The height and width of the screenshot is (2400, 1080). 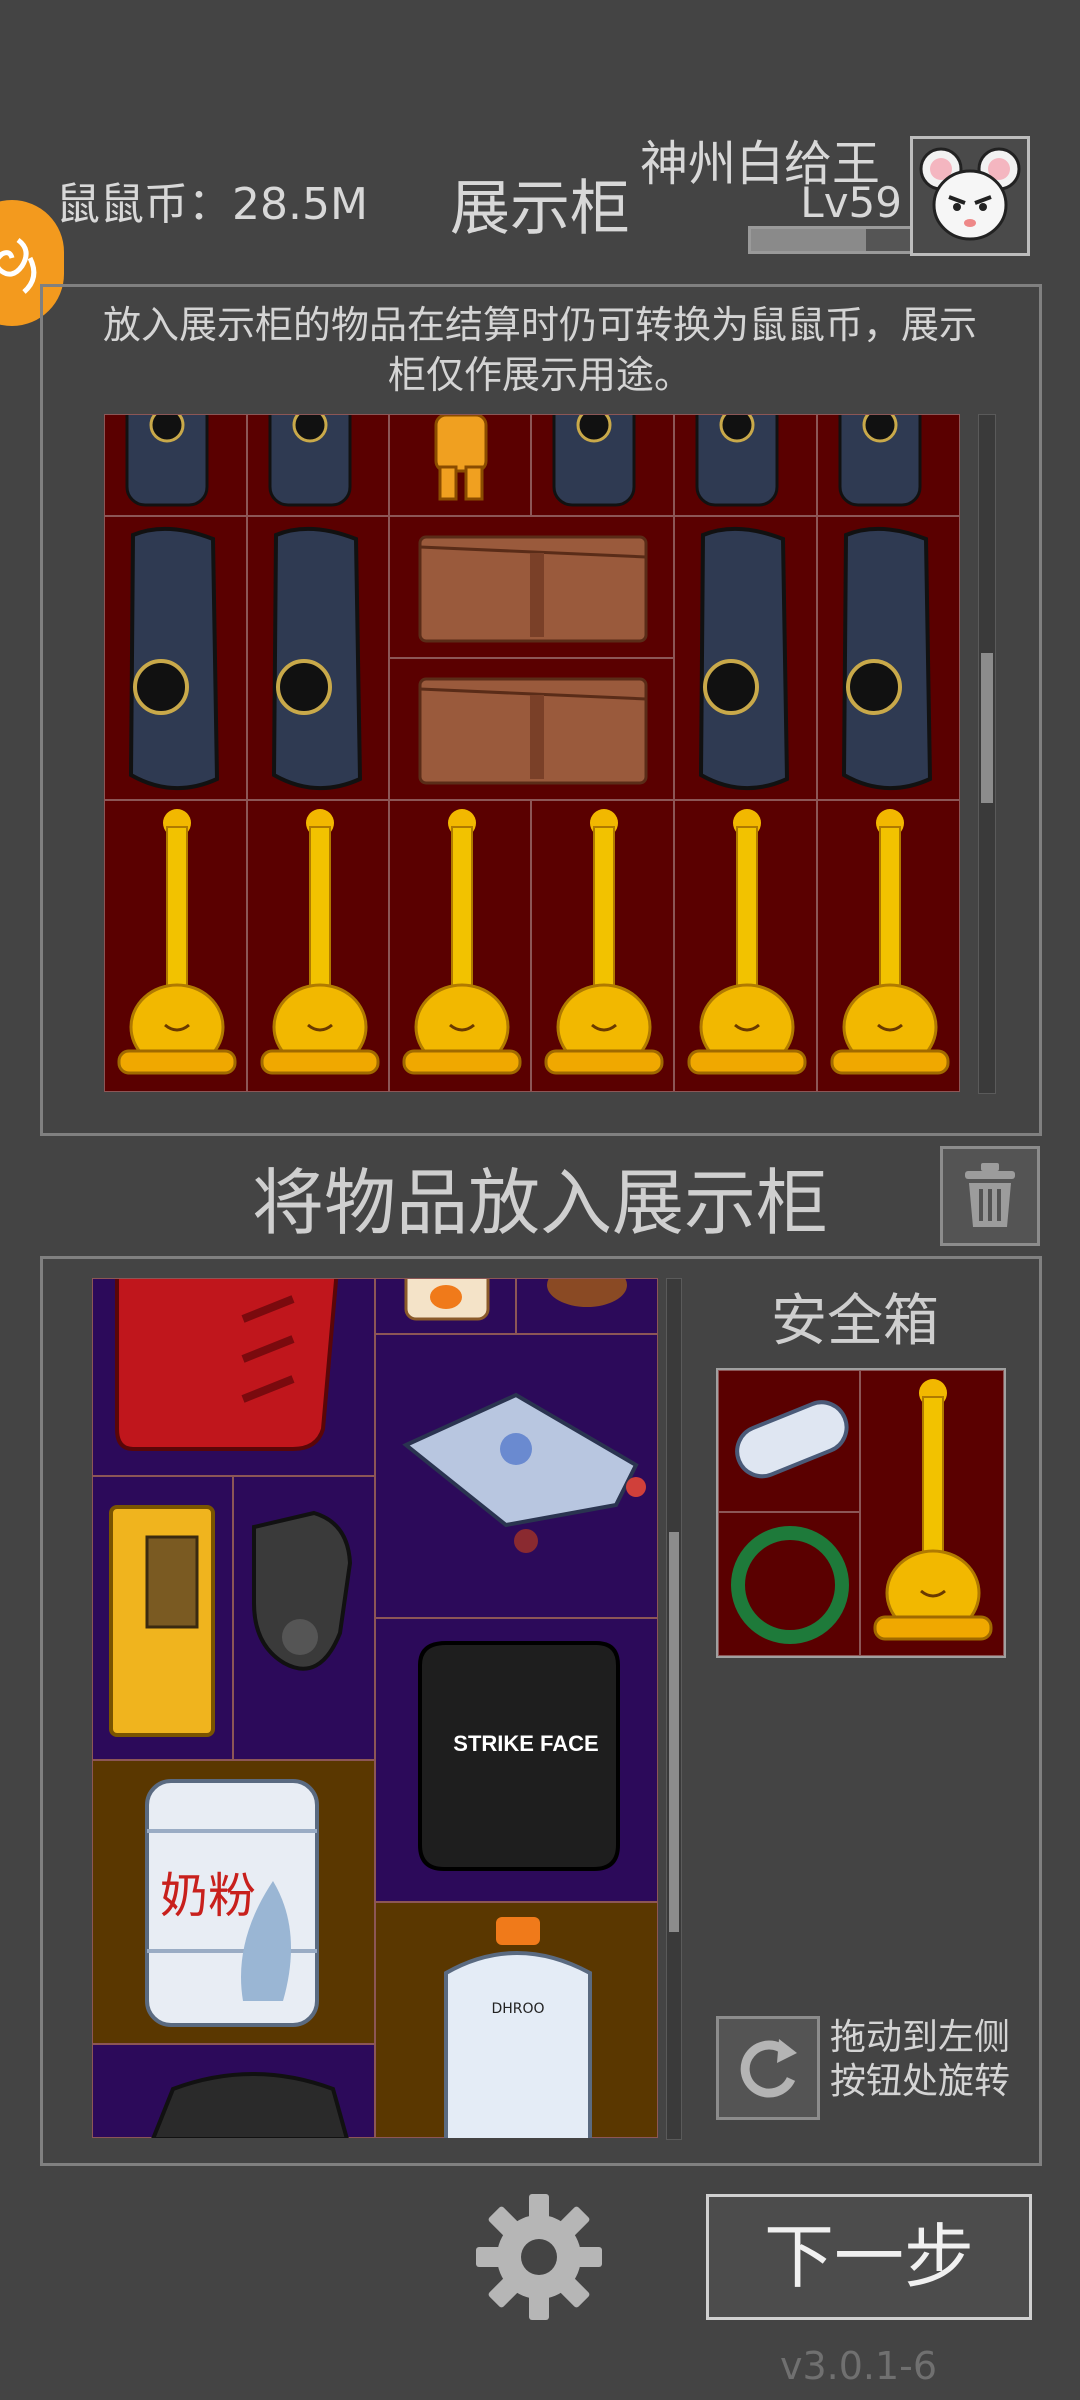 I want to click on version-label: v3.0.1-6, so click(x=859, y=2366).